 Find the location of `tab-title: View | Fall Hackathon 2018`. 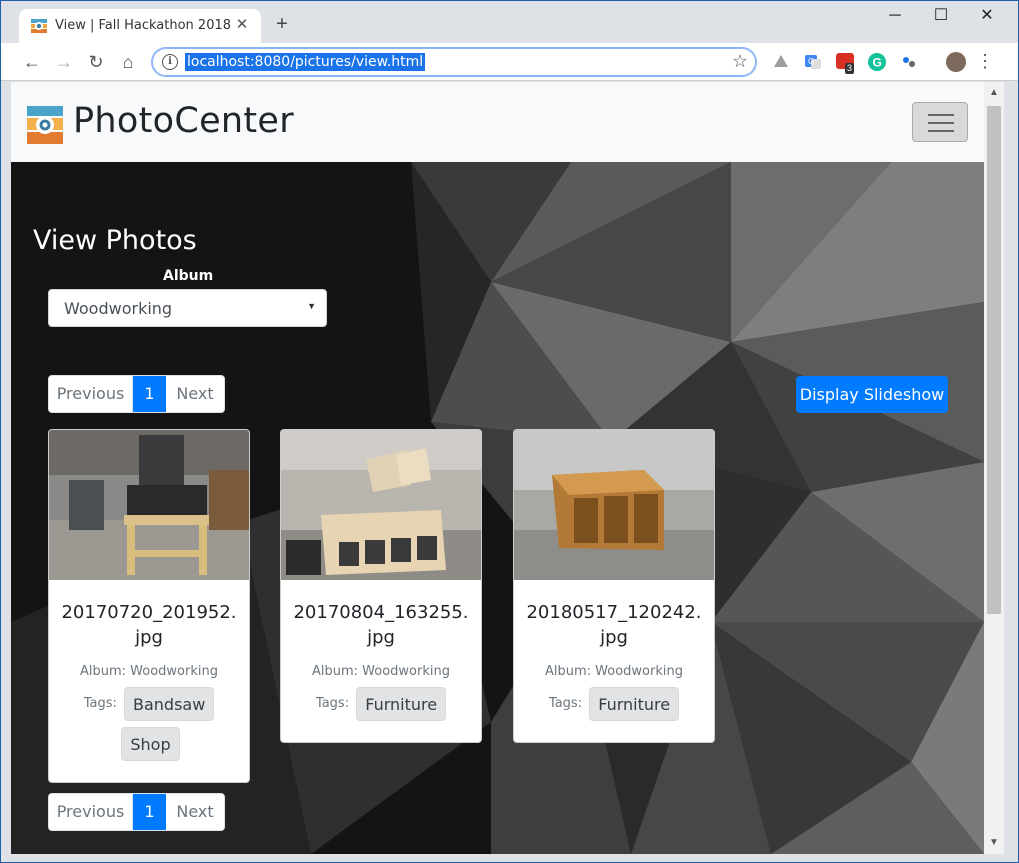

tab-title: View | Fall Hackathon 2018 is located at coordinates (143, 25).